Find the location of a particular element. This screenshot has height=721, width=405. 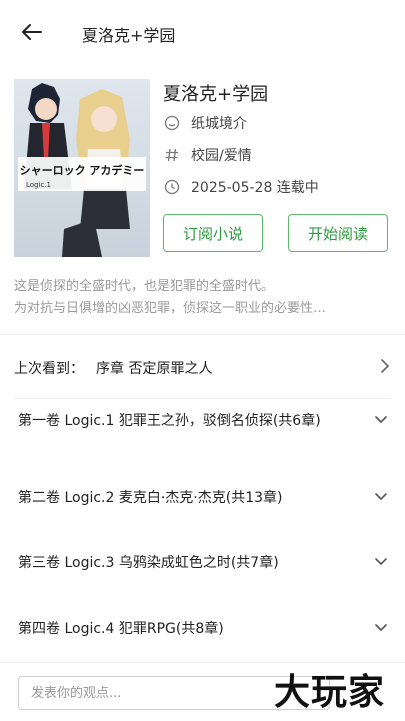

subscribe-button: 订阅小说 is located at coordinates (213, 233).